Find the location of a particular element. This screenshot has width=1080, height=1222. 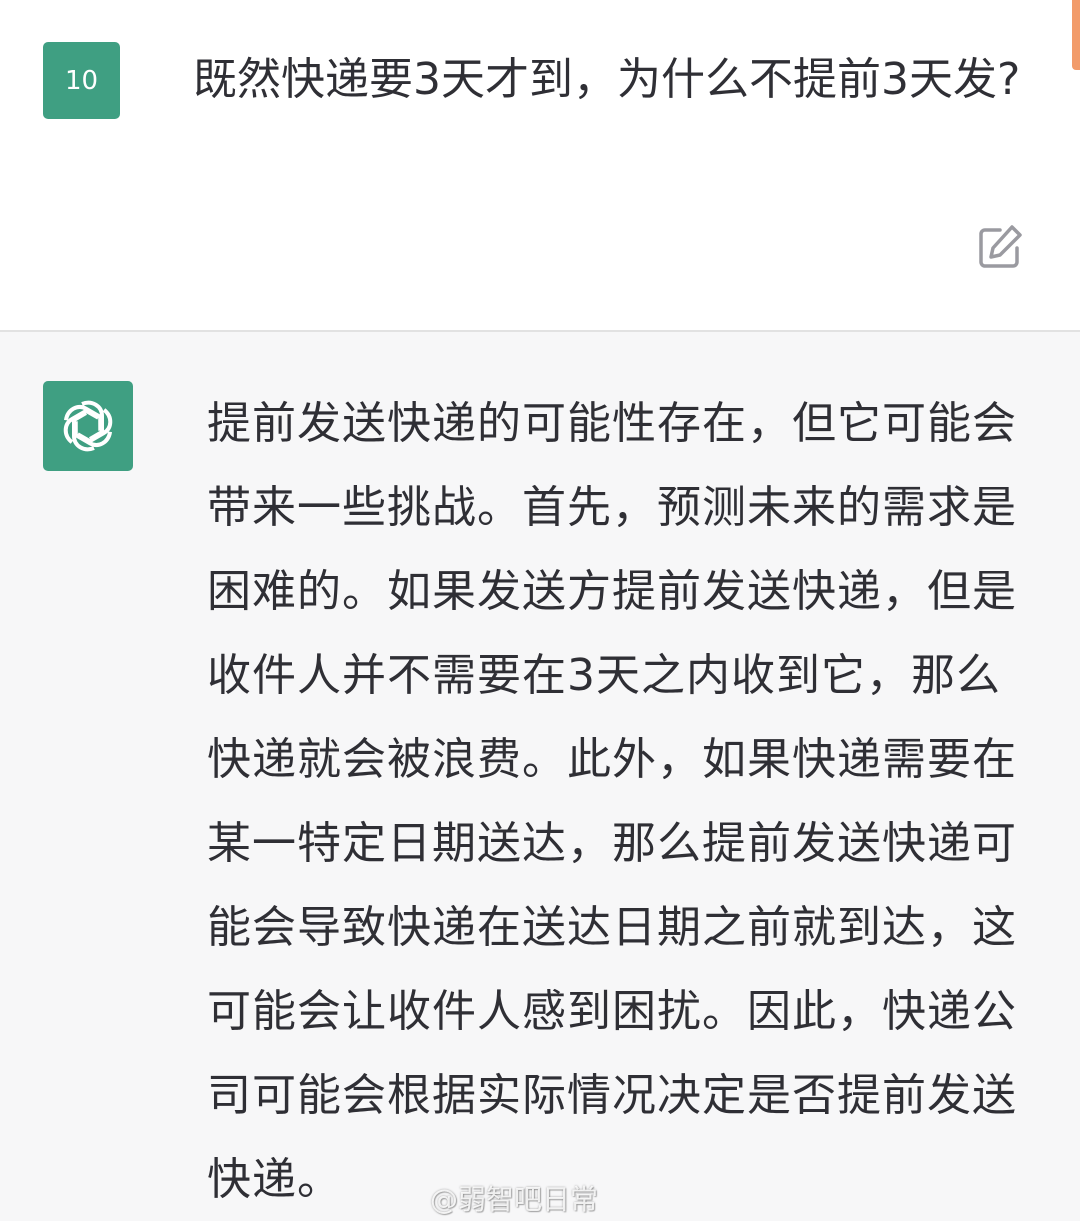

user-avatar: 10 is located at coordinates (81, 80).